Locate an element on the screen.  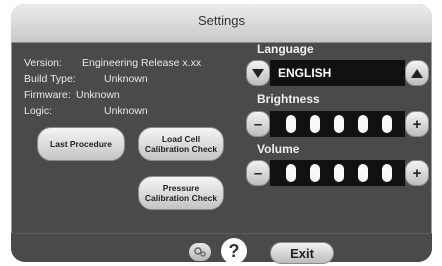
firmware-row: Firmware: Unknown is located at coordinates (72, 95).